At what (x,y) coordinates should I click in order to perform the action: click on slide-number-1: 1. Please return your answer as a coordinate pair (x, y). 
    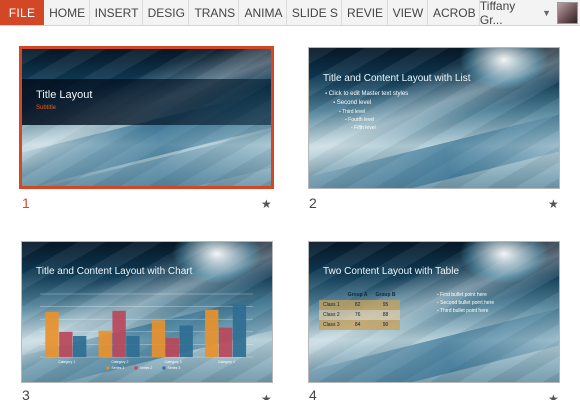
    Looking at the image, I should click on (26, 203).